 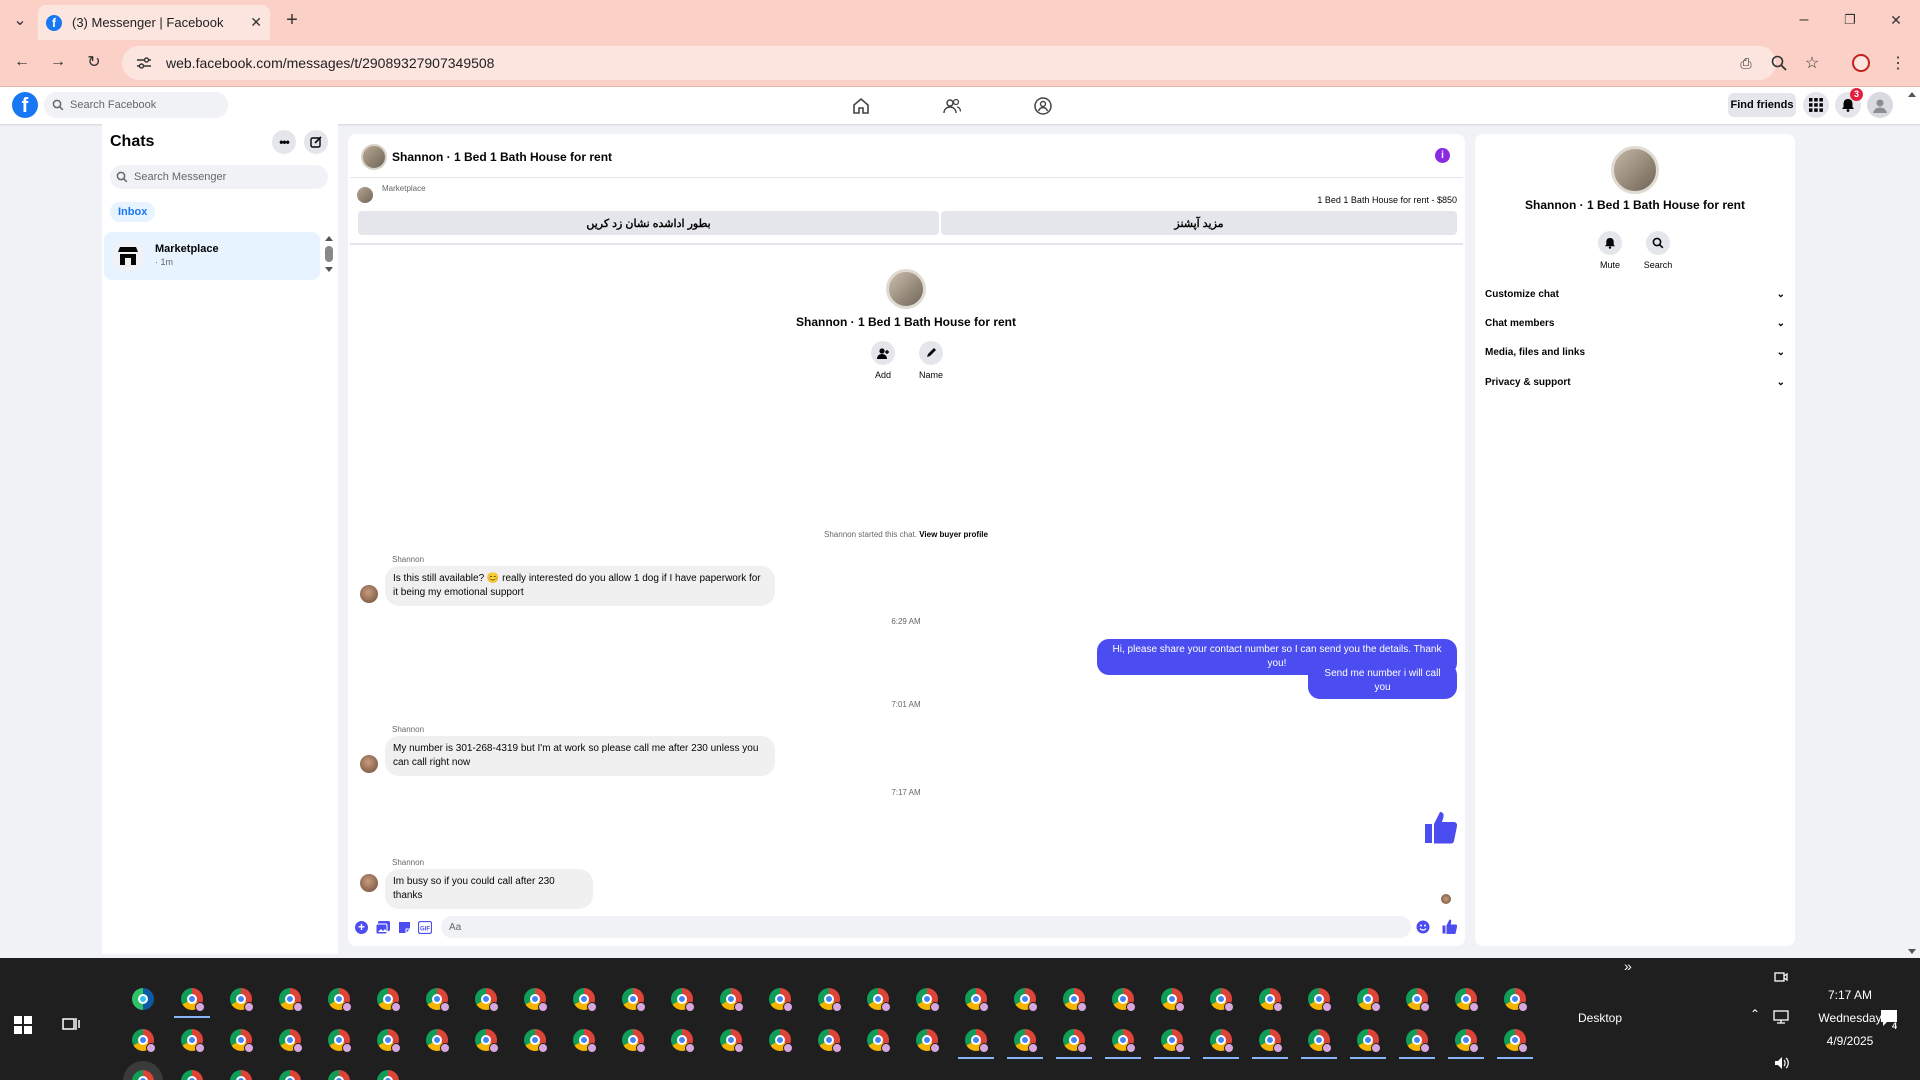 What do you see at coordinates (1746, 63) in the screenshot?
I see `install-app-icon: ⎙` at bounding box center [1746, 63].